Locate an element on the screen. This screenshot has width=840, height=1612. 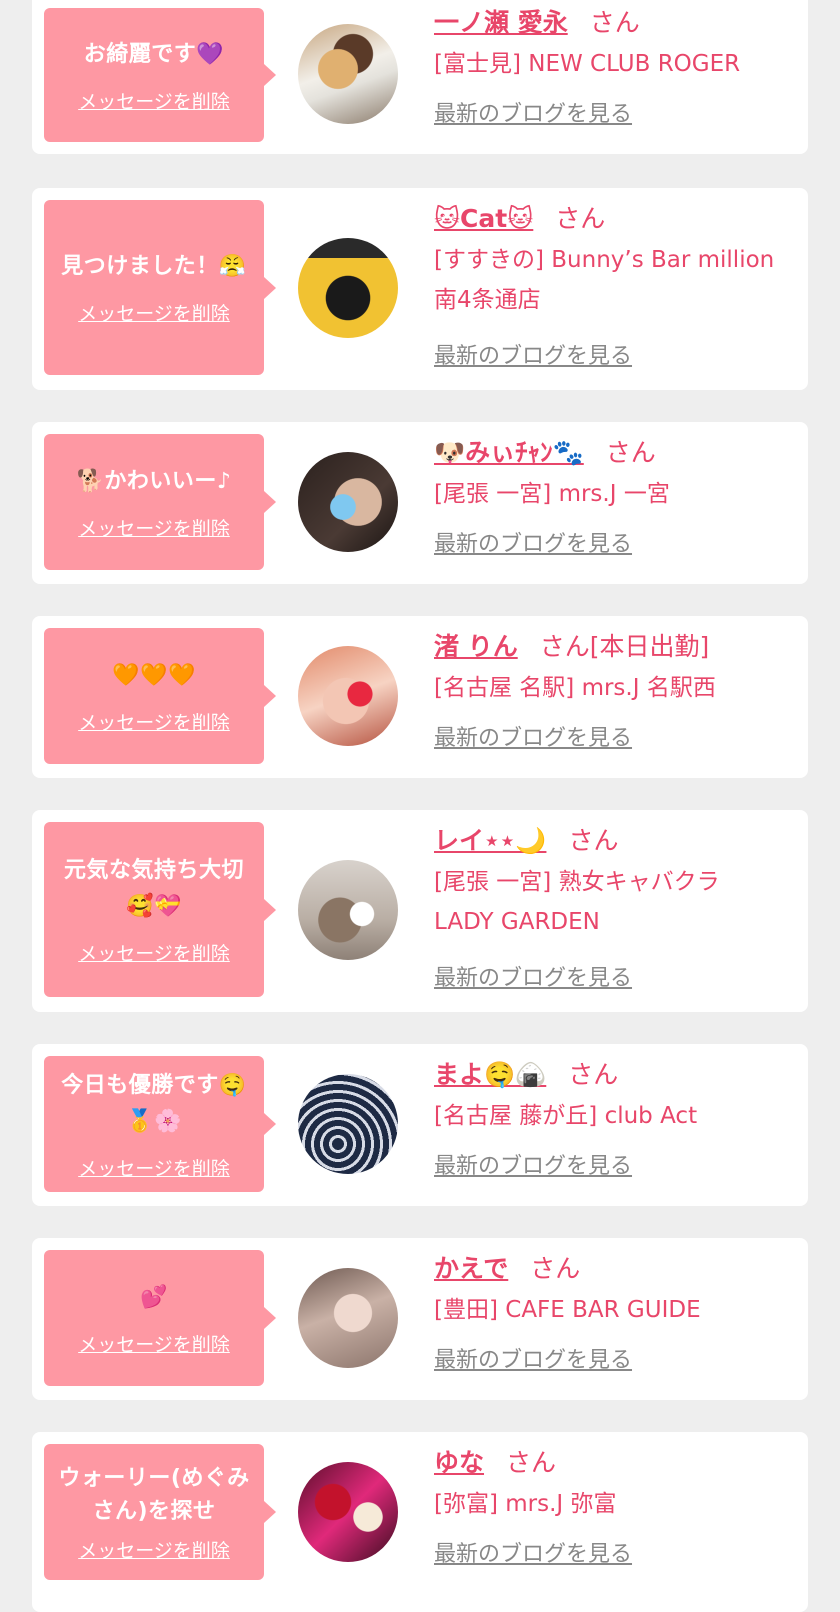
shop-info: [尾張 一宮] mrs.J 一宮 is located at coordinates (615, 494).